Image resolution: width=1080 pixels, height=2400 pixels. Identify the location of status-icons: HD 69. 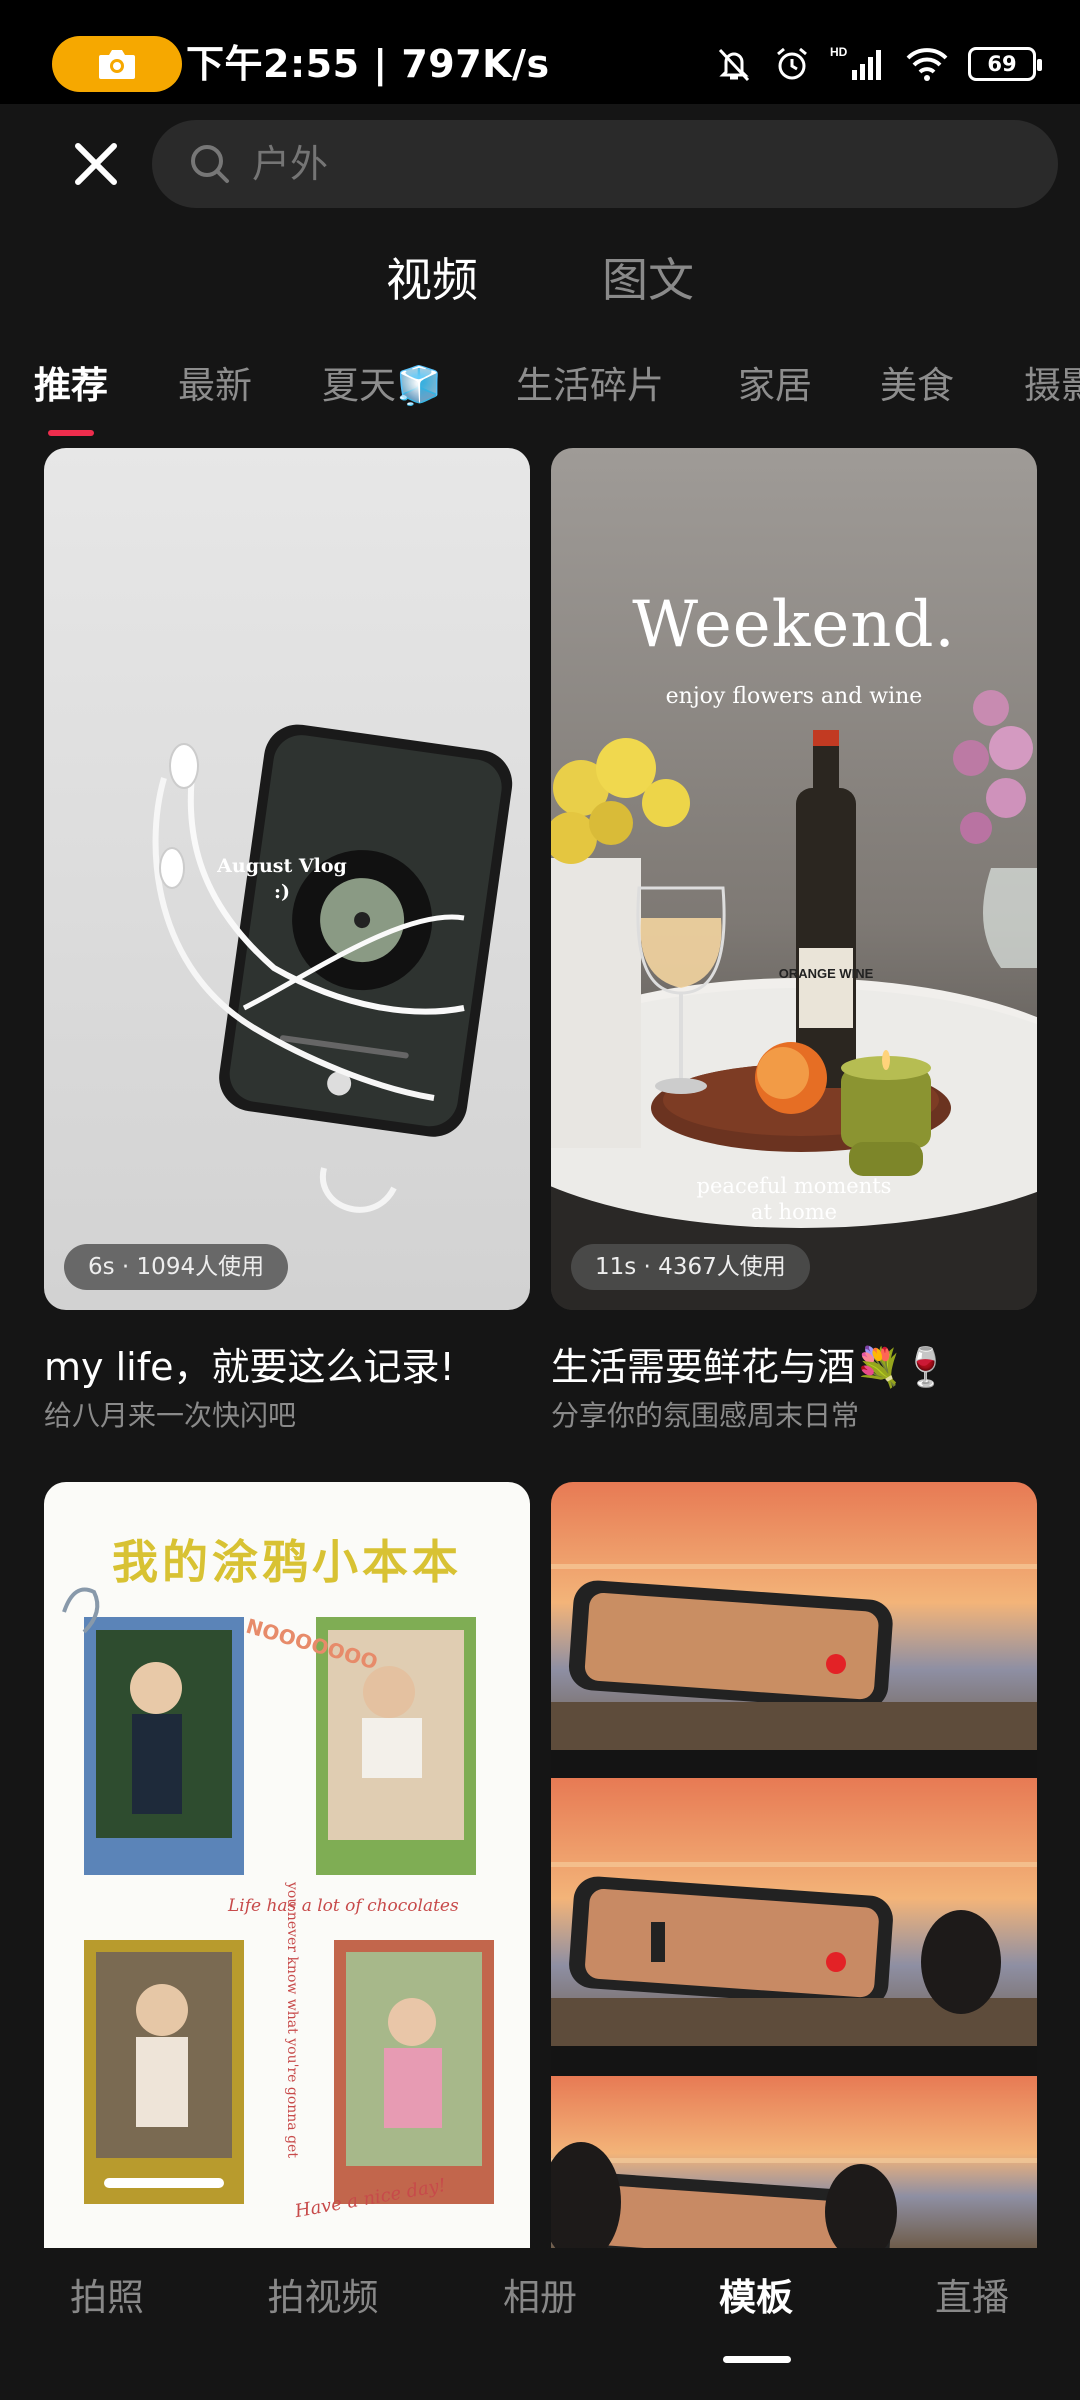
(878, 64).